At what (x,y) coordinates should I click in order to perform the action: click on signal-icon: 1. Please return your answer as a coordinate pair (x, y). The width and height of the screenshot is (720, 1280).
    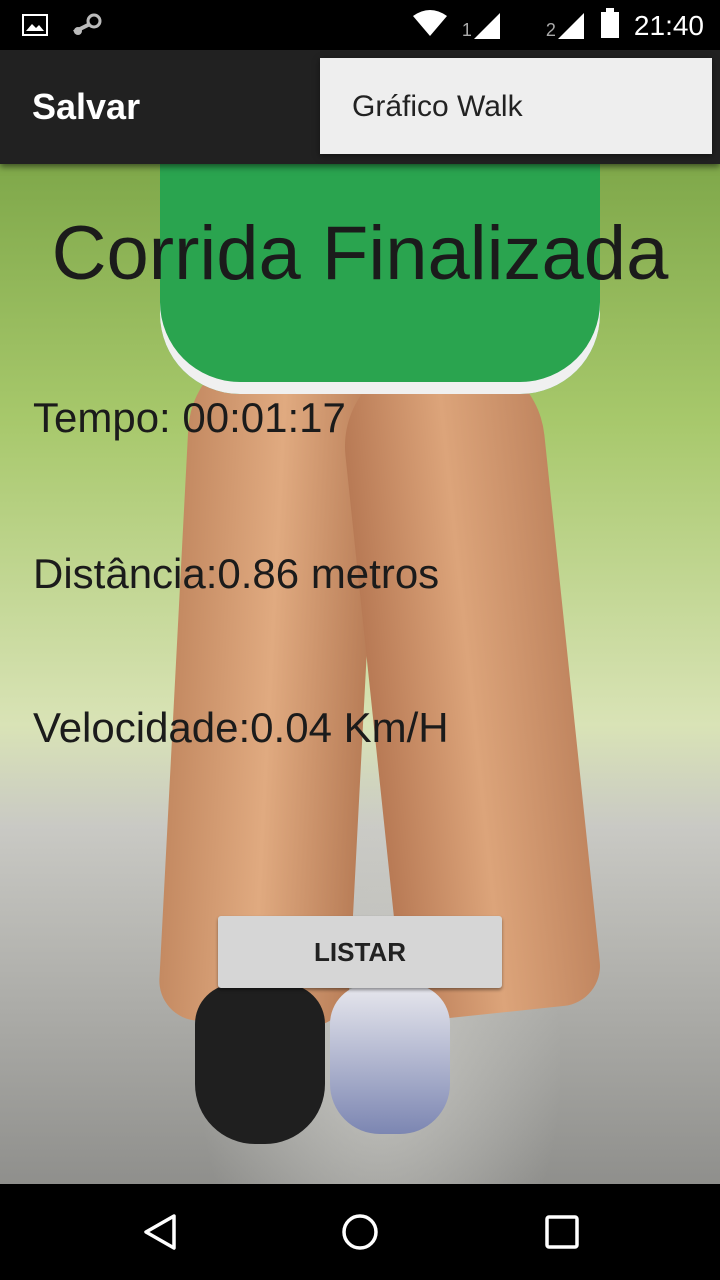
    Looking at the image, I should click on (482, 26).